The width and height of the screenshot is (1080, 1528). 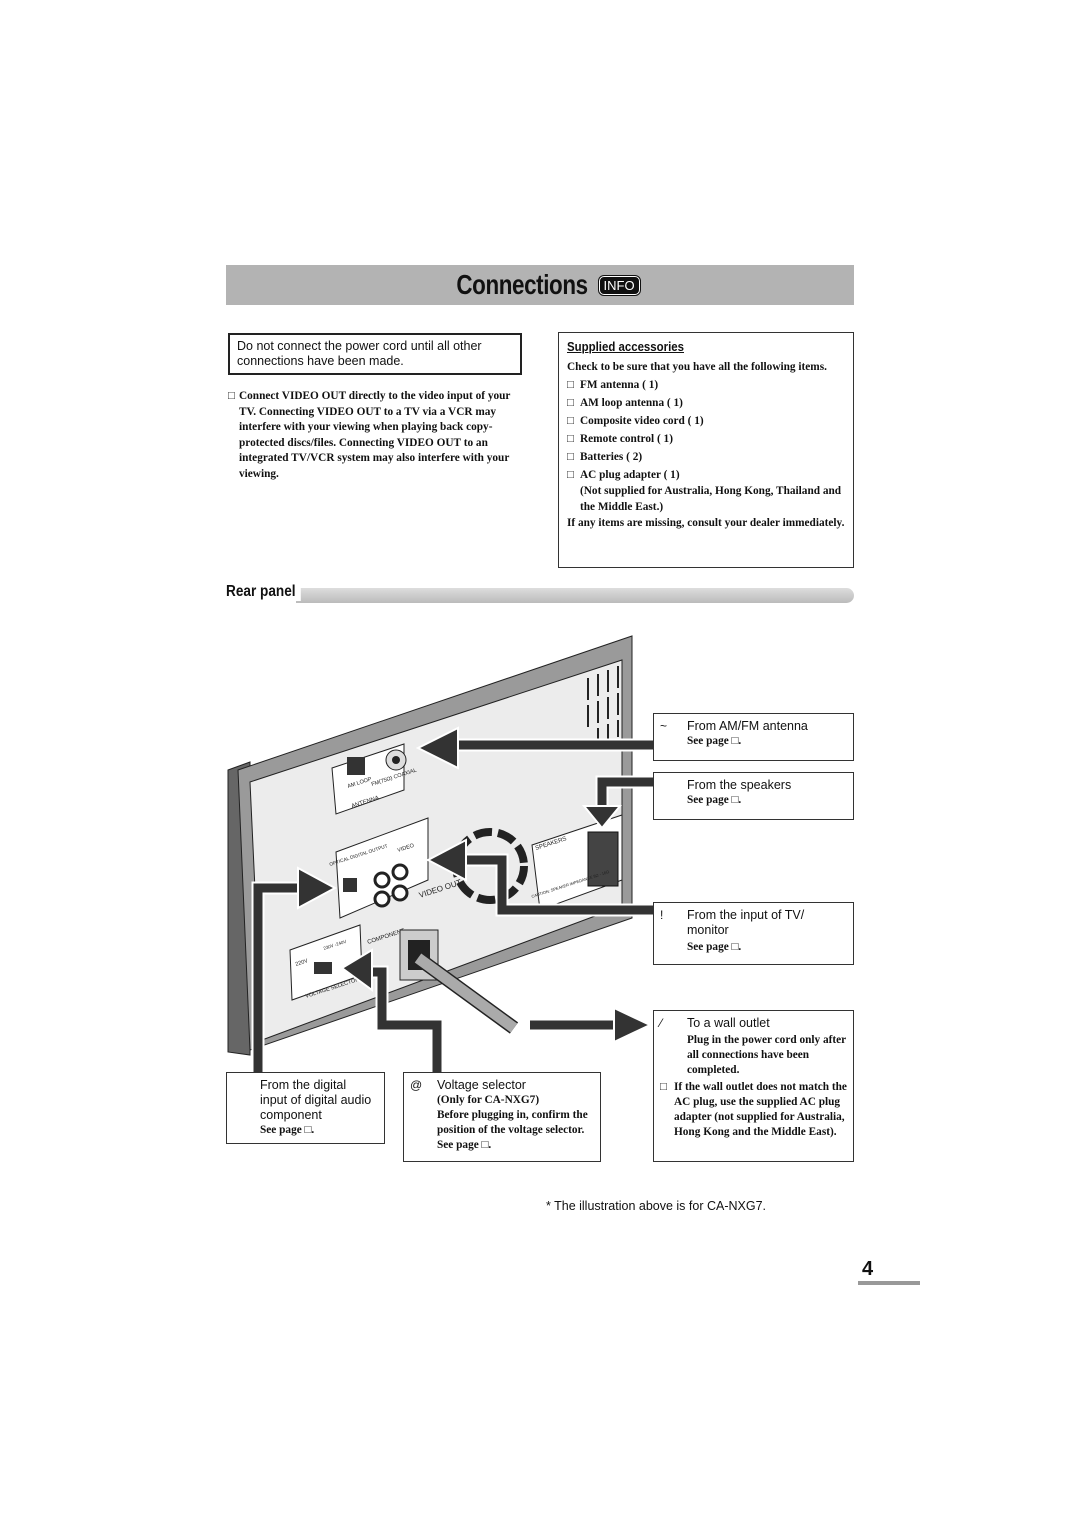 What do you see at coordinates (889, 1283) in the screenshot?
I see `page-number-rule` at bounding box center [889, 1283].